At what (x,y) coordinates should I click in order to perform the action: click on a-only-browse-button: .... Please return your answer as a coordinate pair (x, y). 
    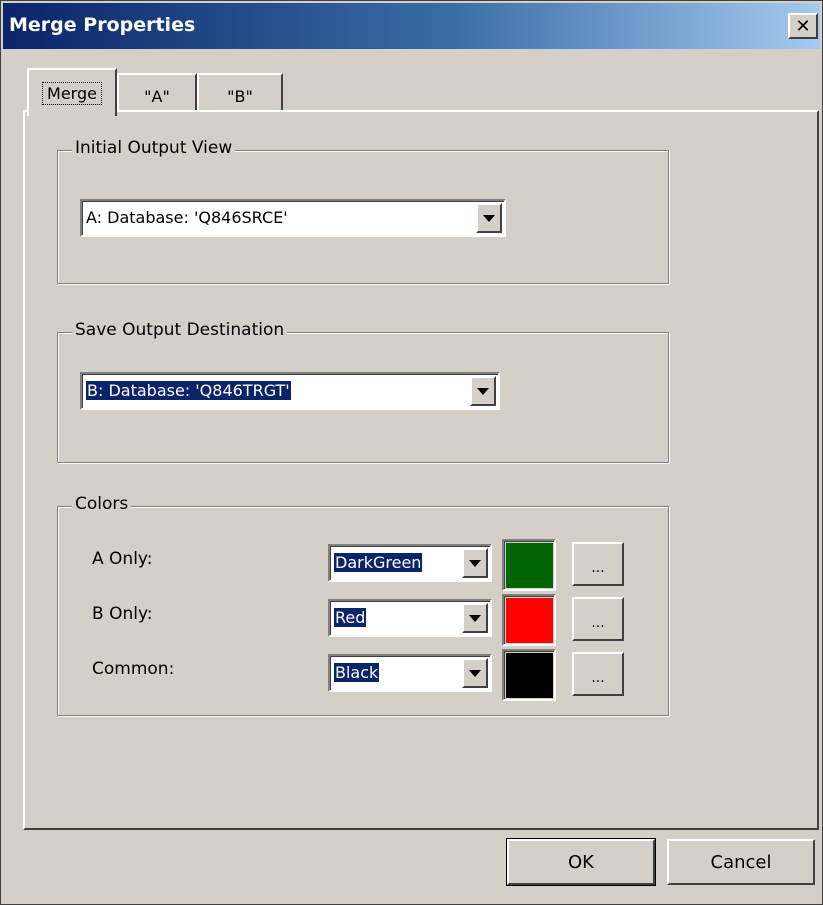
    Looking at the image, I should click on (598, 564).